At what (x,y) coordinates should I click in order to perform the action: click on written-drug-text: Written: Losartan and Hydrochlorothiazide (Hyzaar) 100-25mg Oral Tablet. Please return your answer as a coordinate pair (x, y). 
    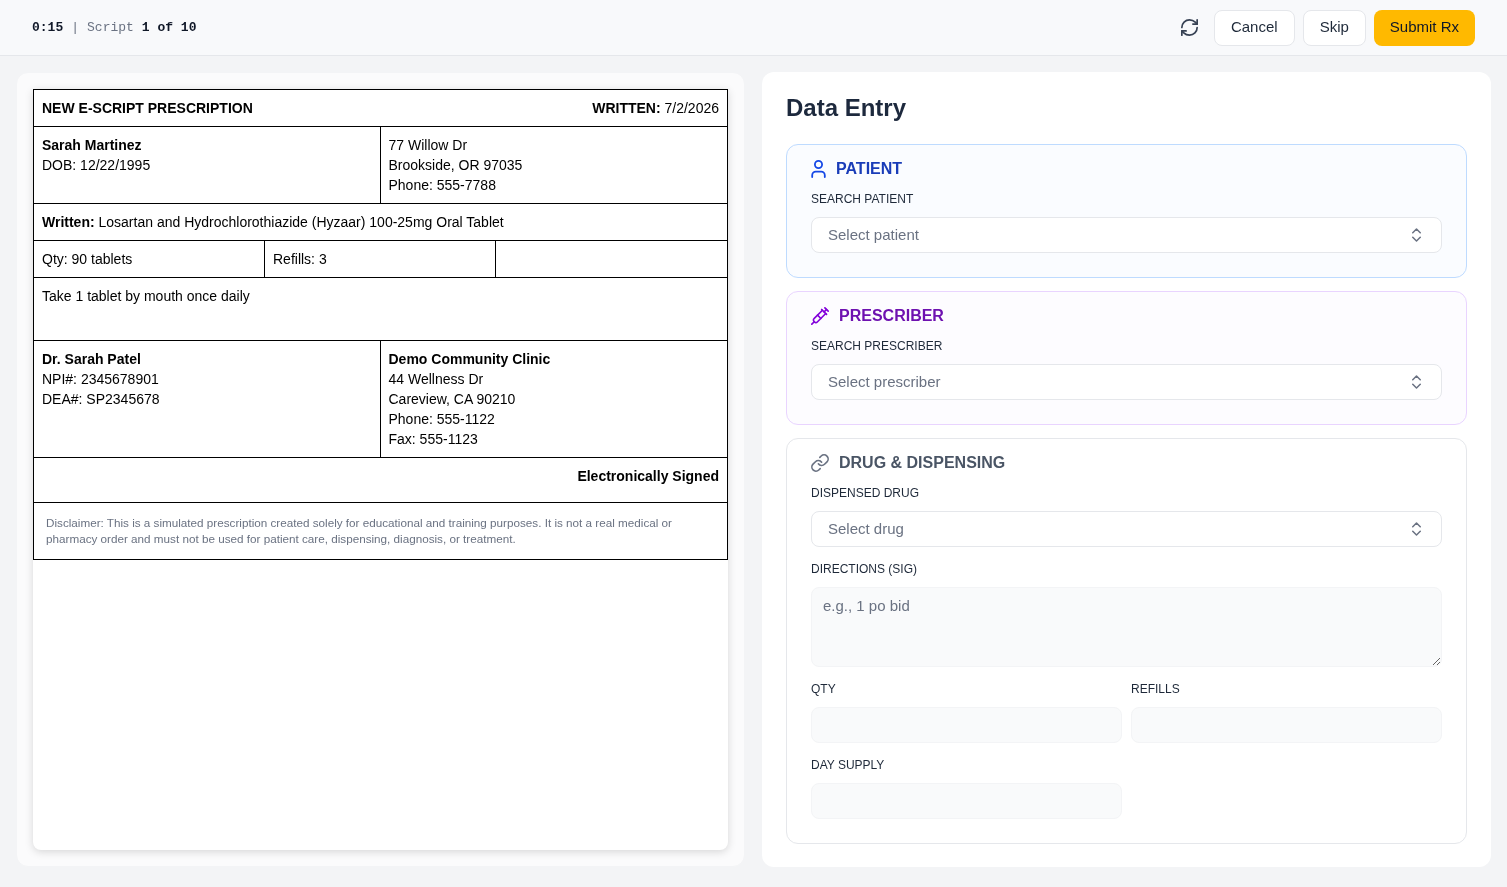
    Looking at the image, I should click on (273, 222).